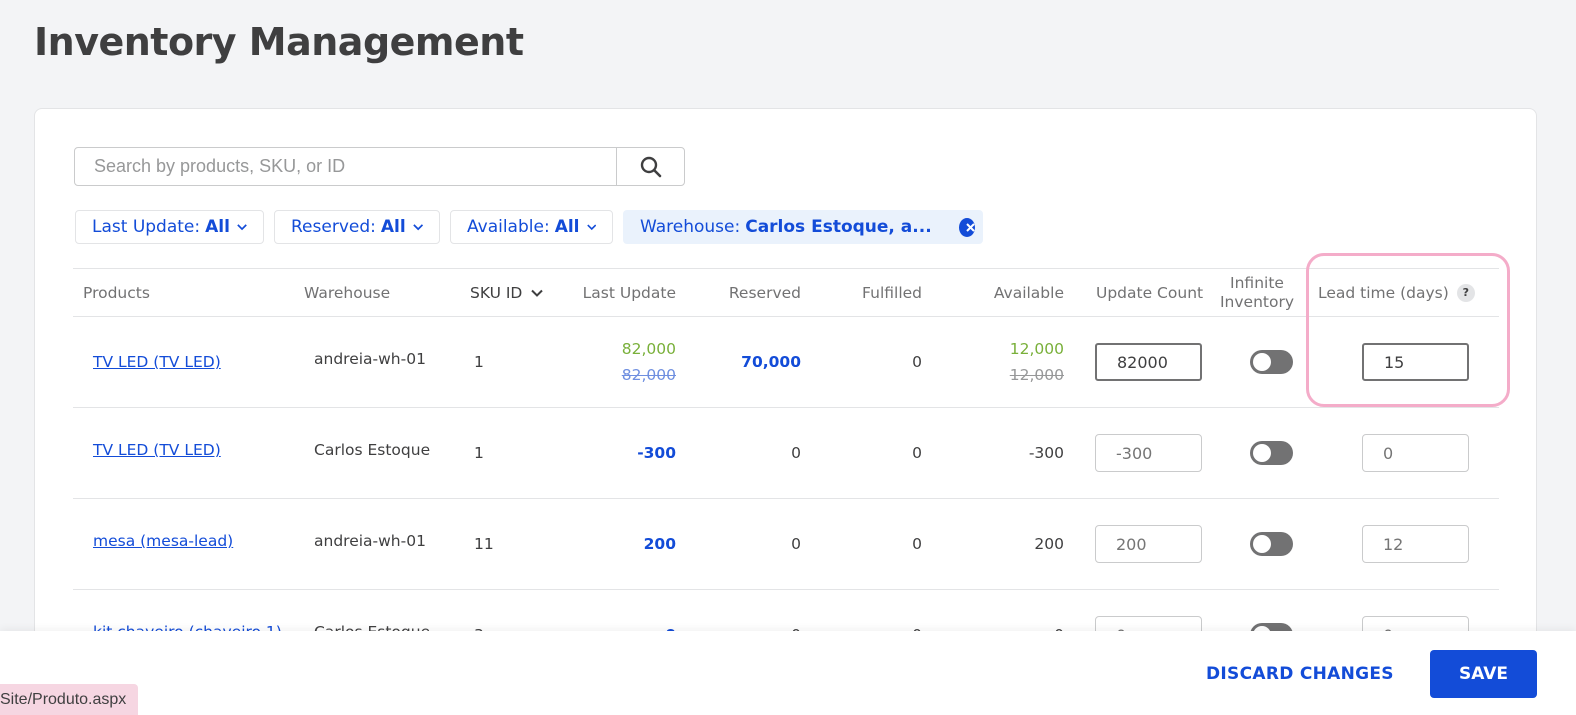  I want to click on header-sku-id-label: SKU ID, so click(496, 292).